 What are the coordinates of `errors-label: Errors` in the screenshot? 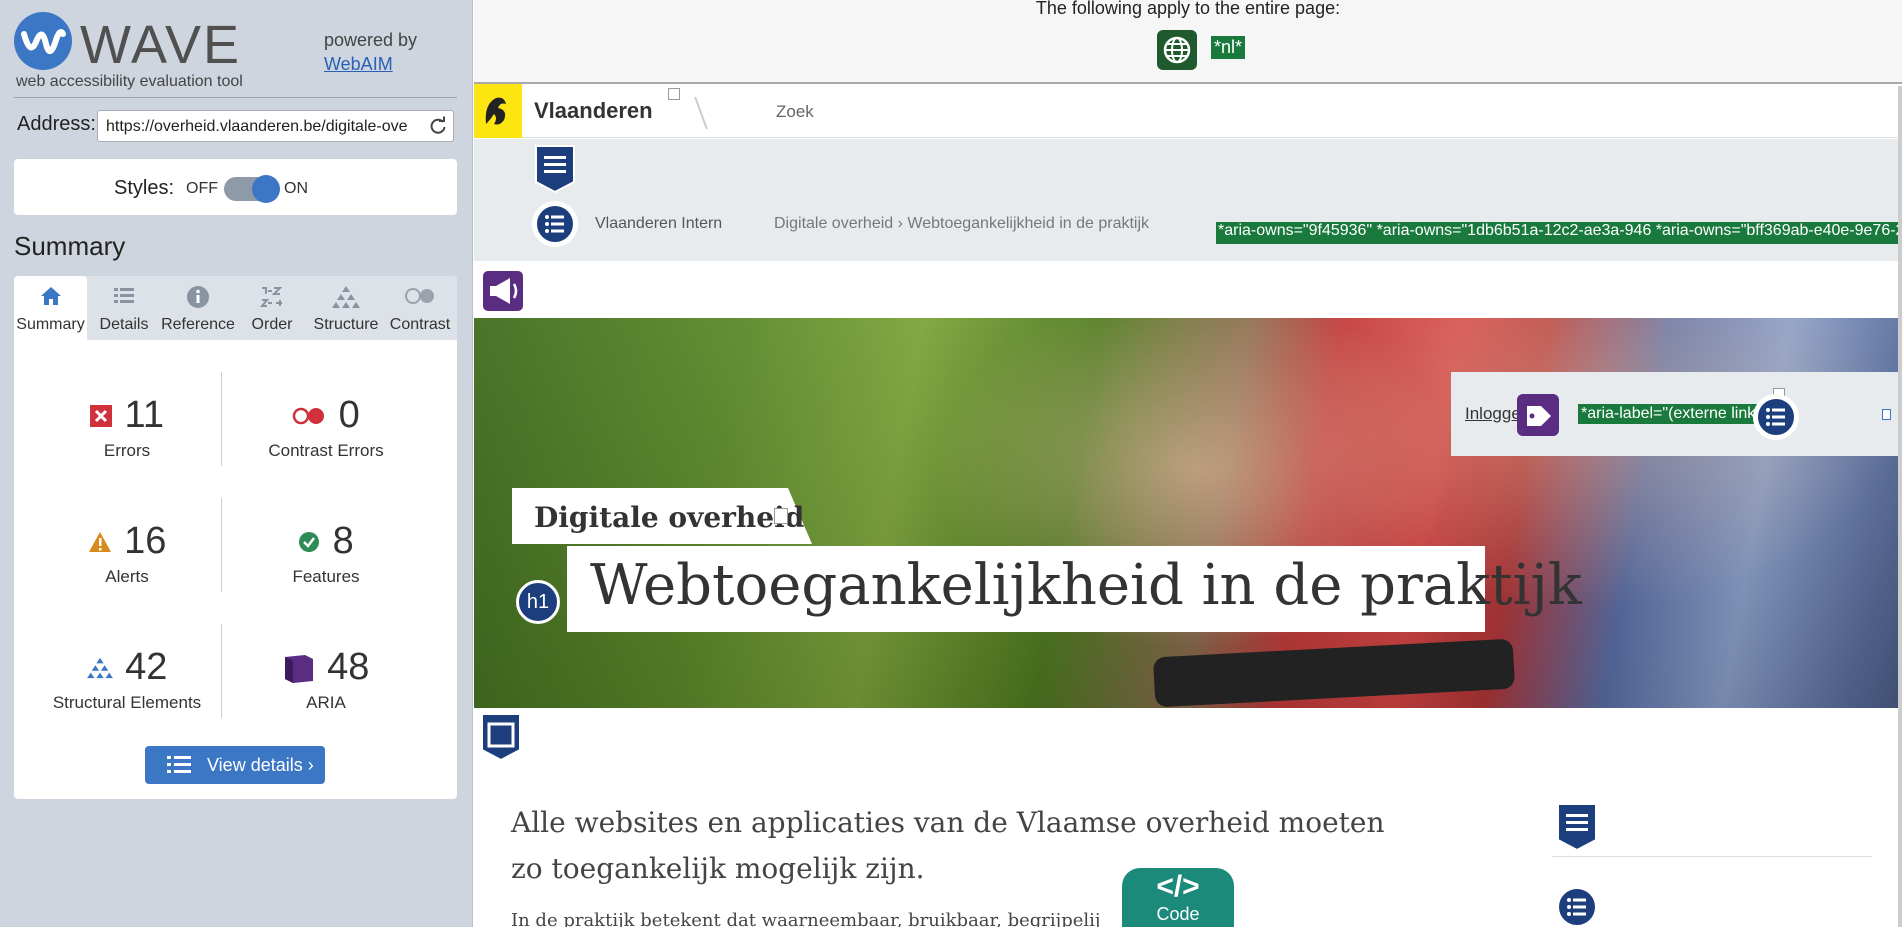 It's located at (127, 450).